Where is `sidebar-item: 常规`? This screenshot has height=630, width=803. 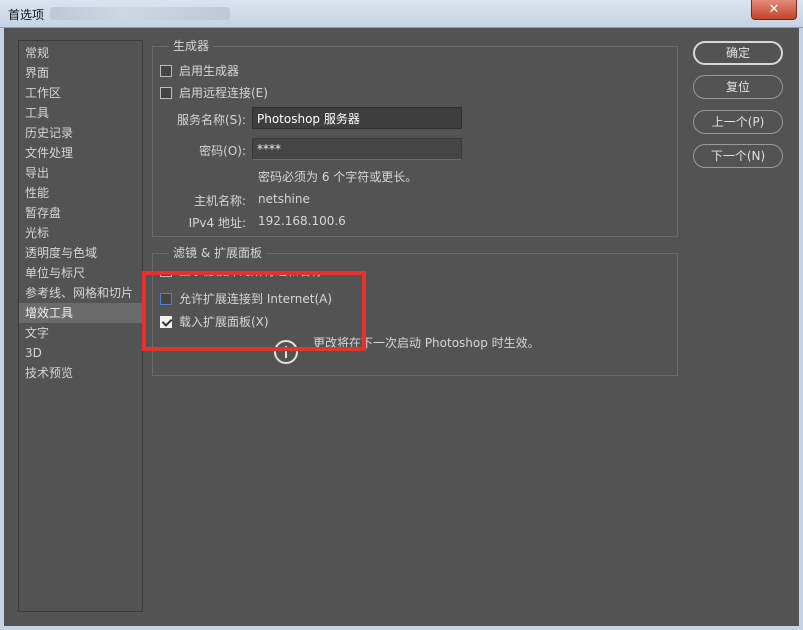 sidebar-item: 常规 is located at coordinates (80, 53).